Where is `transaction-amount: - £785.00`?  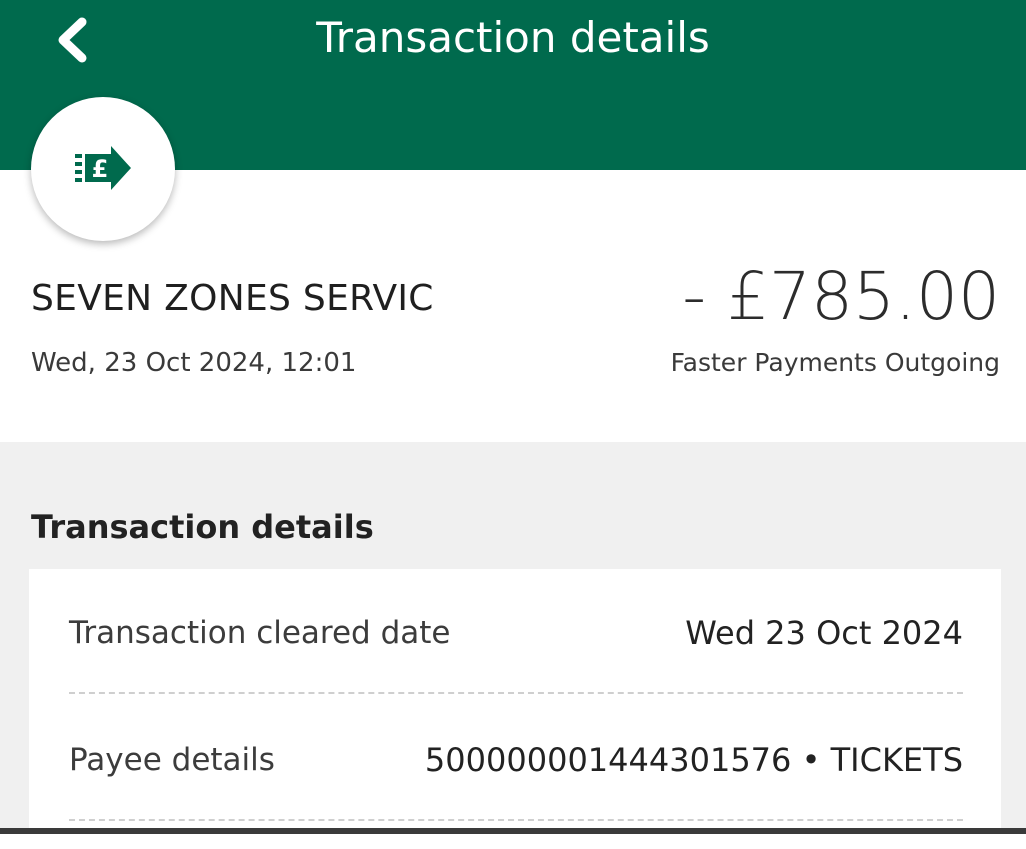
transaction-amount: - £785.00 is located at coordinates (841, 296).